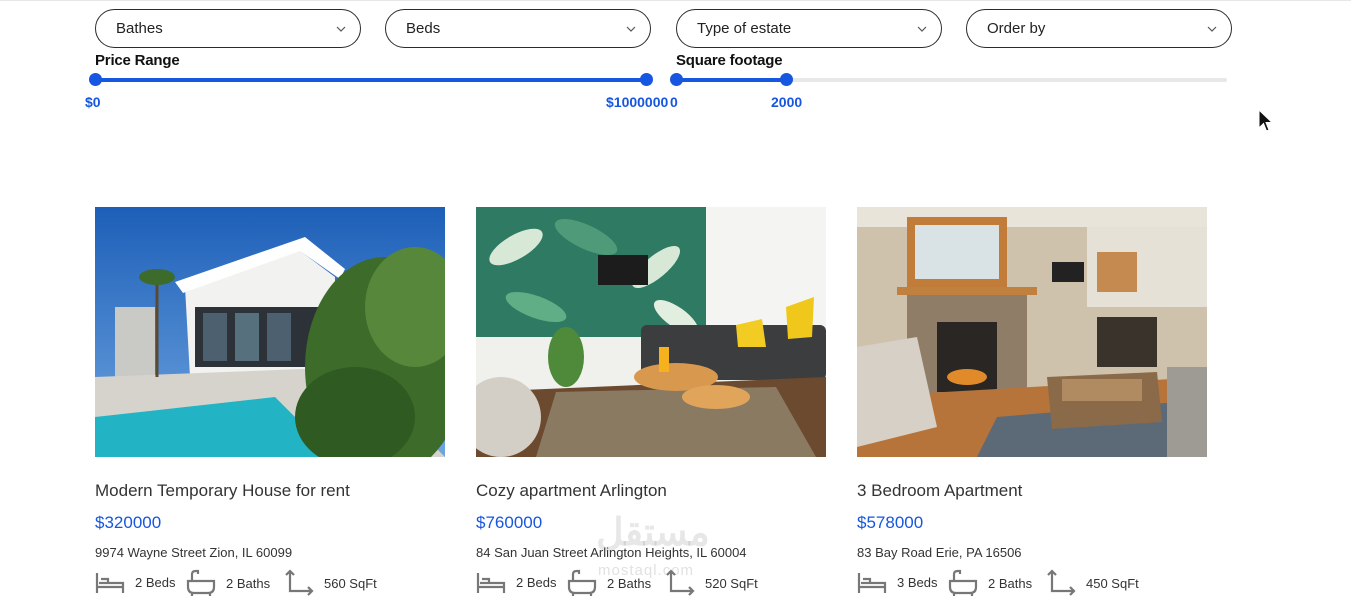 The image size is (1351, 601). I want to click on area-feature: 450 SqFt, so click(1092, 583).